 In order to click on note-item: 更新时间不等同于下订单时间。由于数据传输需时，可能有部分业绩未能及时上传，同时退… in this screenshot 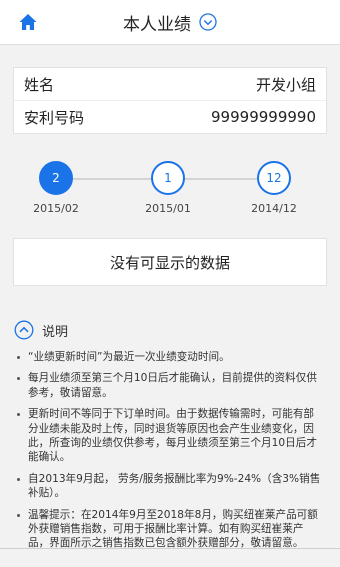, I will do `click(170, 436)`.